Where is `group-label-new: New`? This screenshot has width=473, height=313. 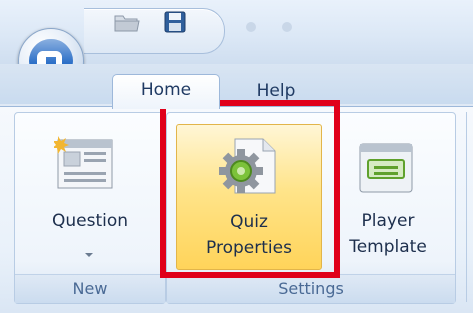 group-label-new: New is located at coordinates (90, 288).